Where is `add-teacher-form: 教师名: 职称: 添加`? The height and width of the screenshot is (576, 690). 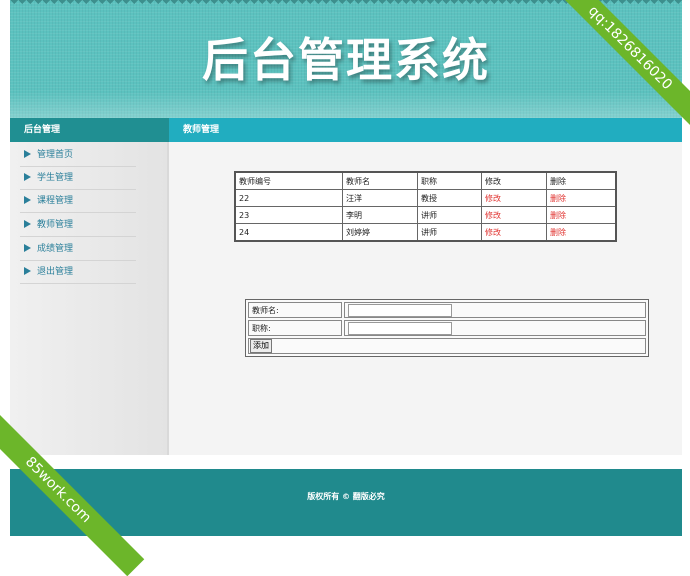
add-teacher-form: 教师名: 职称: 添加 is located at coordinates (447, 328).